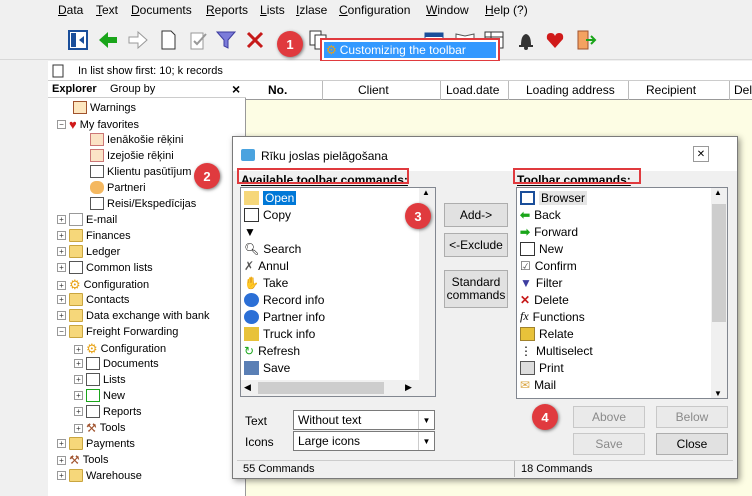 Image resolution: width=752 pixels, height=496 pixels. I want to click on tree-item-ledger: + Ledger, so click(88, 251).